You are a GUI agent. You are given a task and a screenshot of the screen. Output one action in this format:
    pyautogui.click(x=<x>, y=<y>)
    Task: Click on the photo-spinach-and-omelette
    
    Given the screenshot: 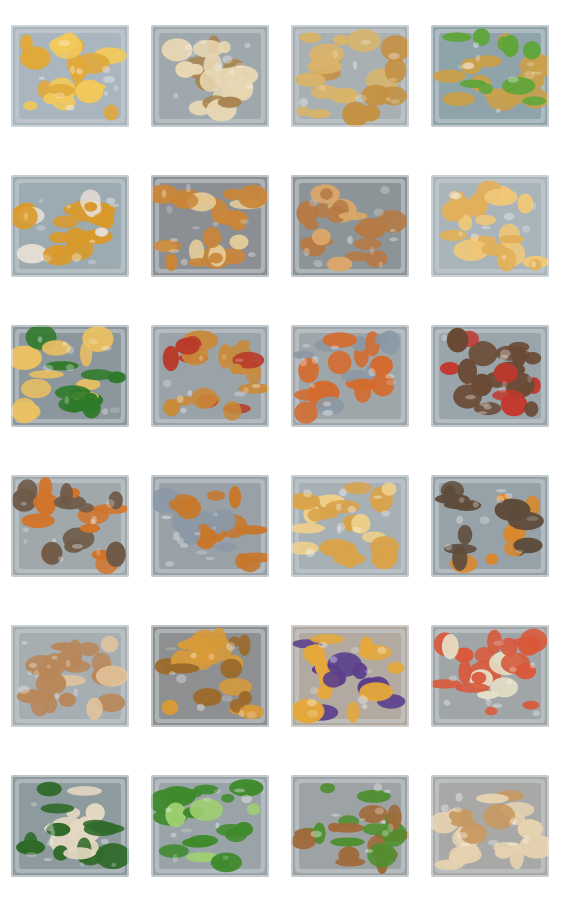 What is the action you would take?
    pyautogui.click(x=70, y=376)
    